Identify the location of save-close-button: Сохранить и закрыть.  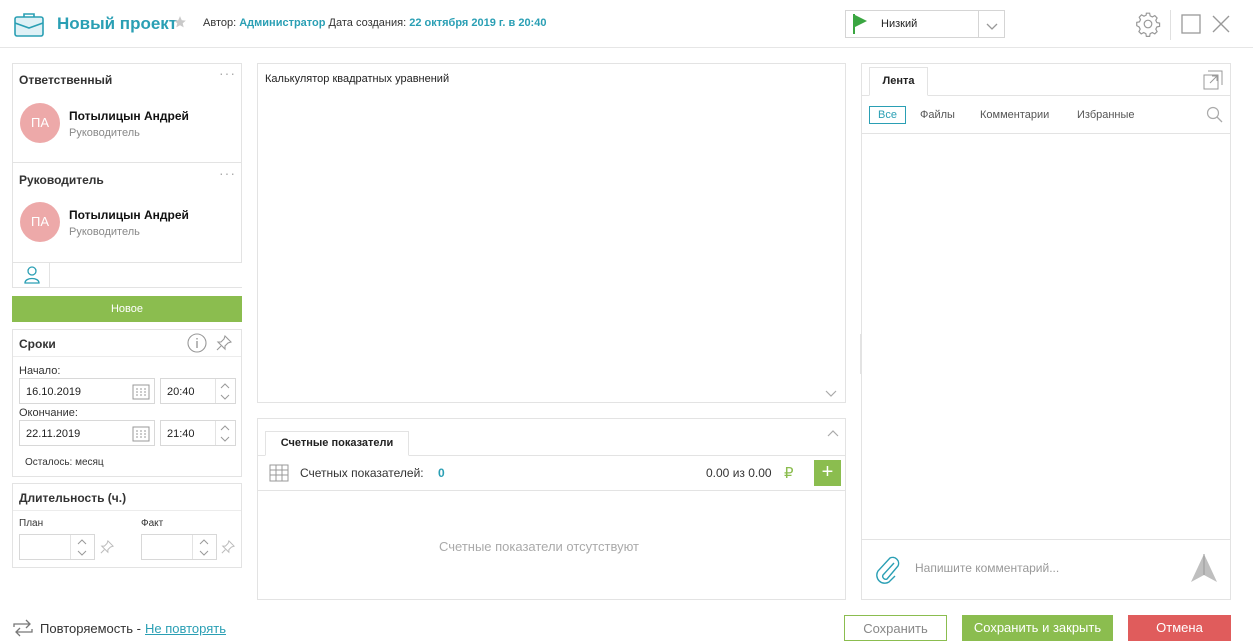
(1037, 628).